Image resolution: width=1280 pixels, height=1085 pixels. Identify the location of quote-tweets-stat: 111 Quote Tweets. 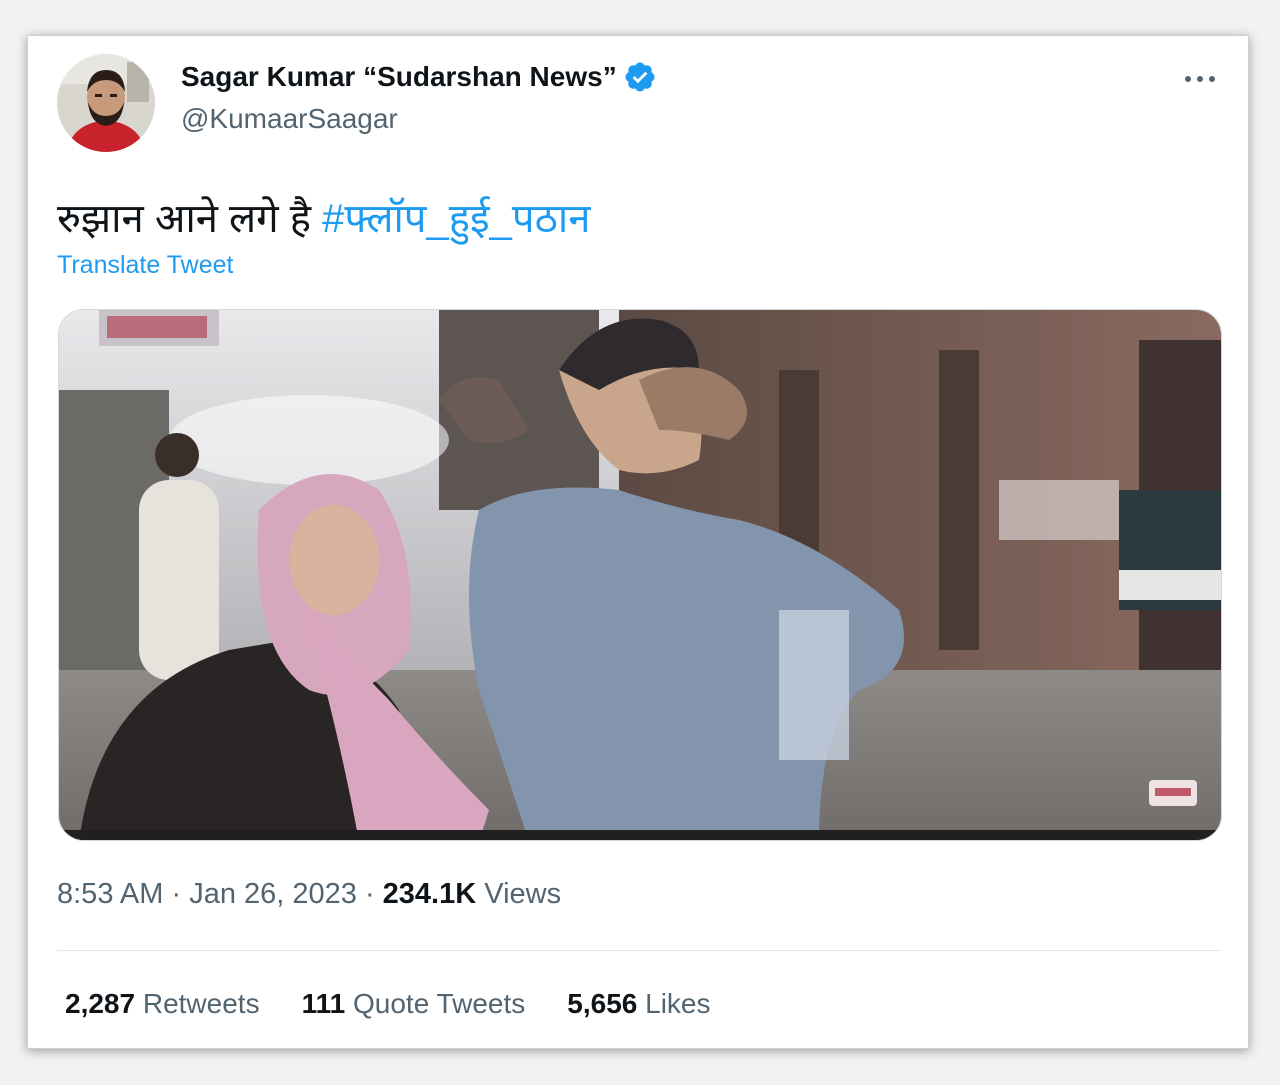
(414, 1004).